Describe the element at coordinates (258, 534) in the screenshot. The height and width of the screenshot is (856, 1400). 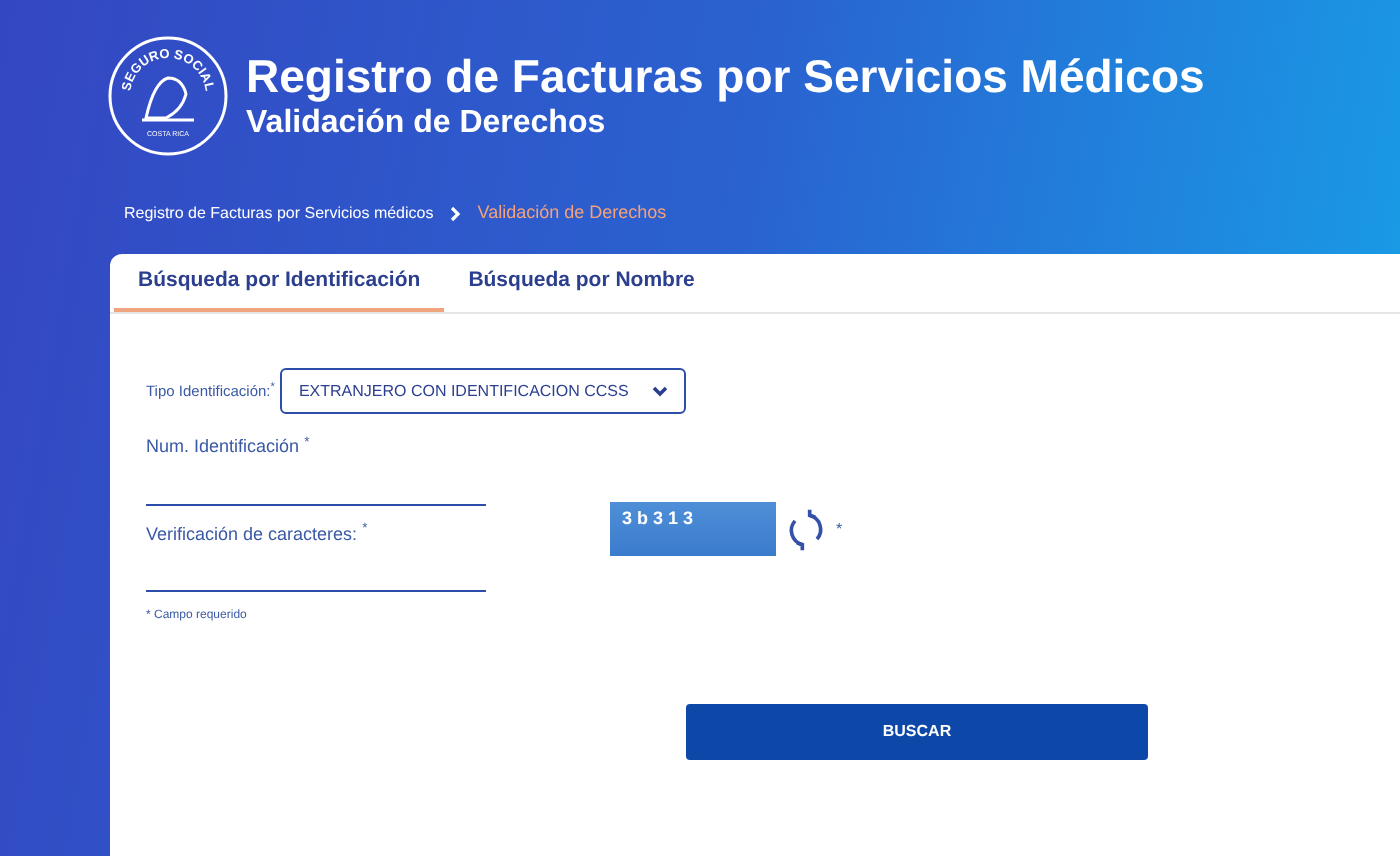
I see `field-label: Verificación de caracteres: $^{*}$` at that location.